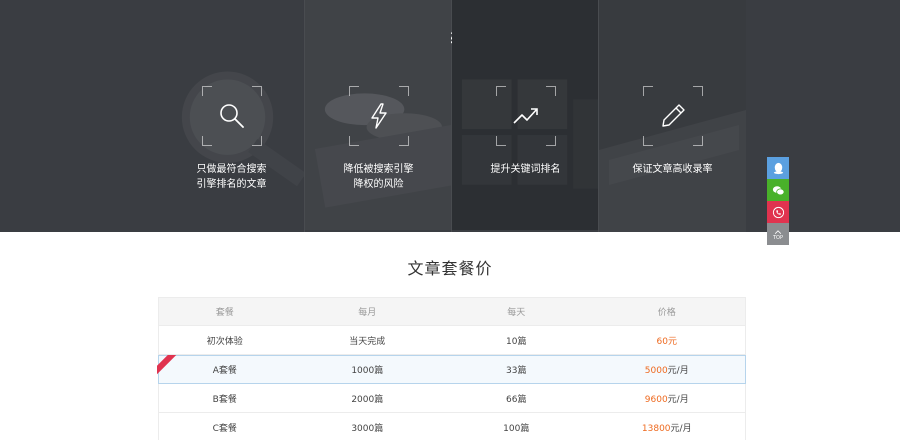  What do you see at coordinates (516, 313) in the screenshot?
I see `header-daily: 每天` at bounding box center [516, 313].